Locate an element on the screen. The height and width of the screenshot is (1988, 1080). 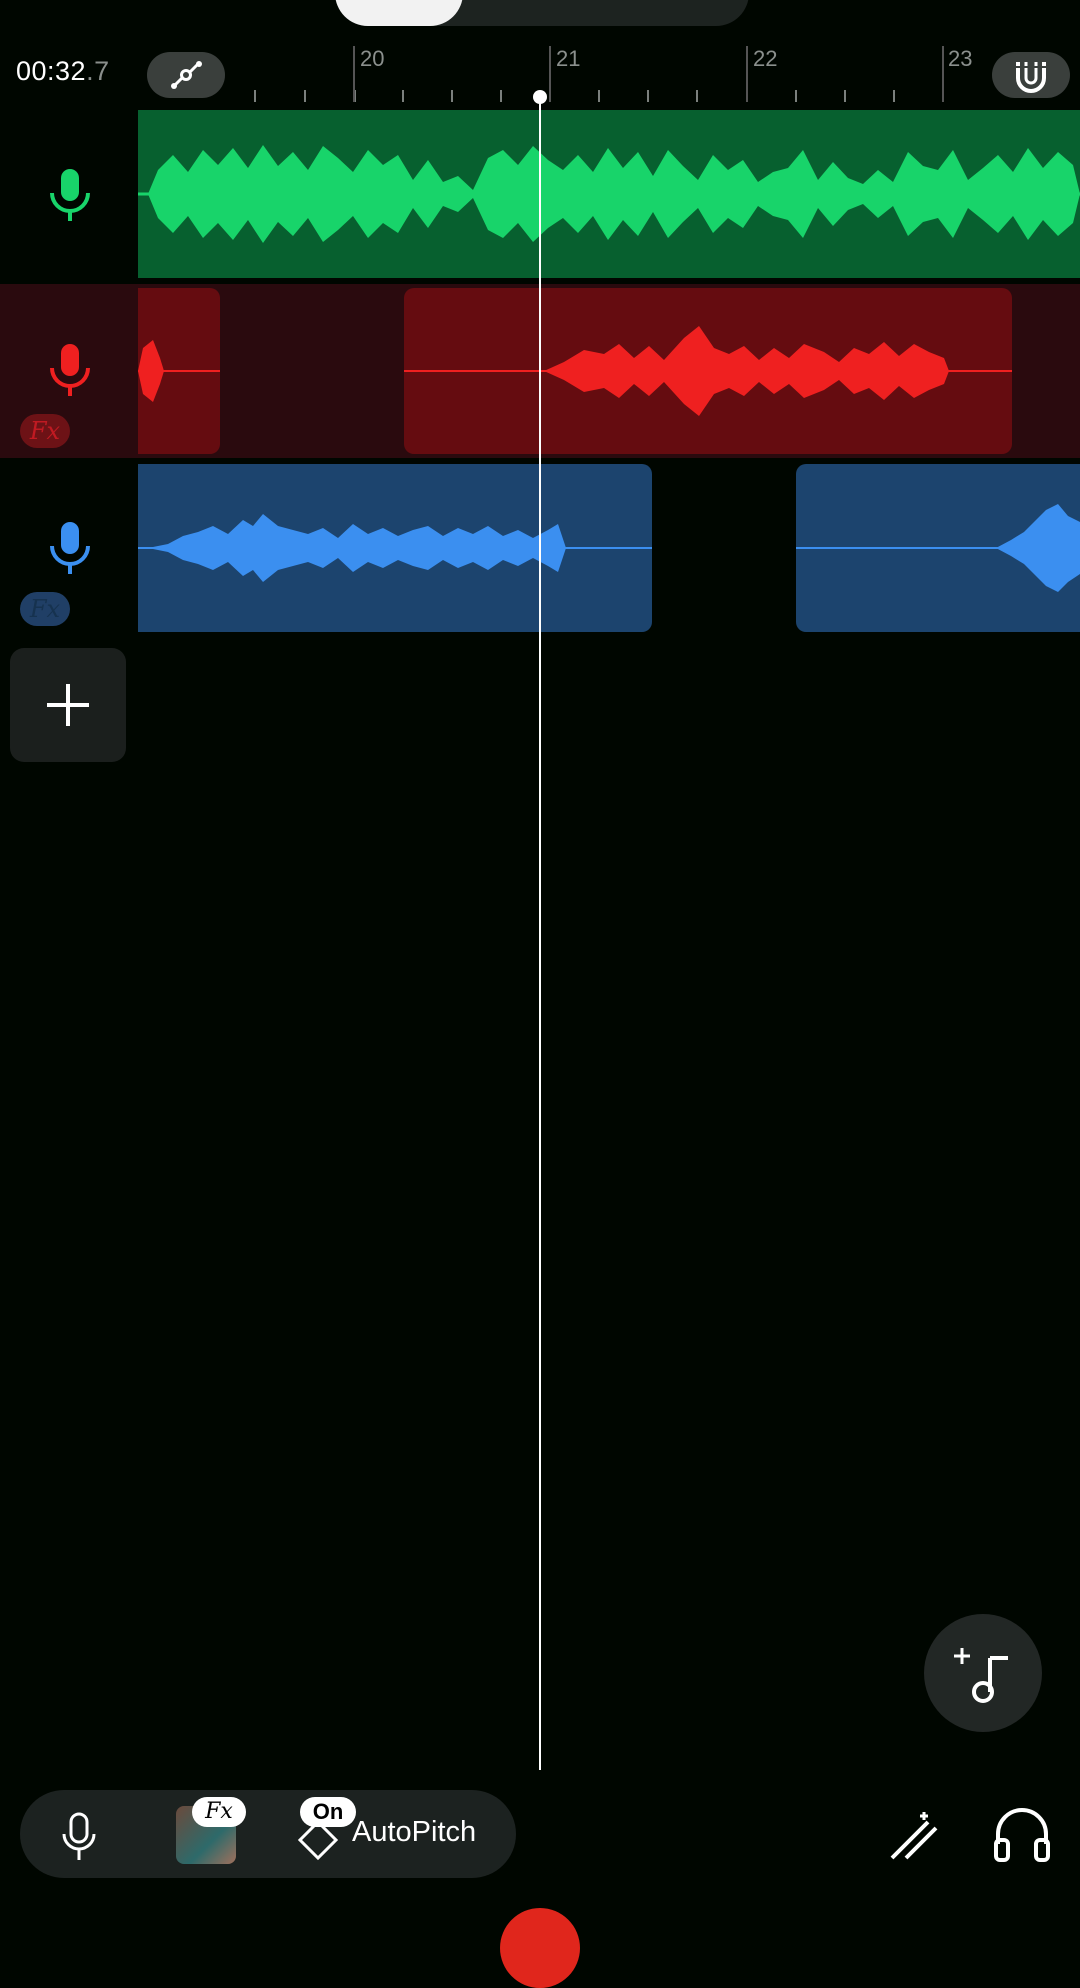
top-mode-tab-active is located at coordinates (399, 13).